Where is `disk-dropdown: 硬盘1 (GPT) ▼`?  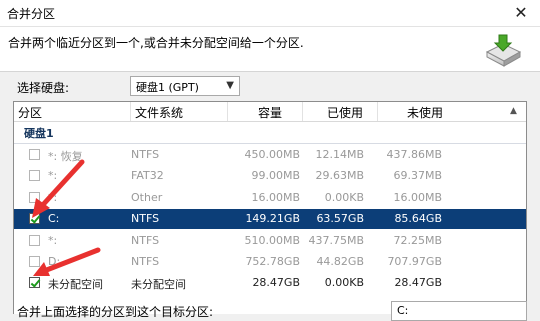
disk-dropdown: 硬盘1 (GPT) ▼ is located at coordinates (185, 86).